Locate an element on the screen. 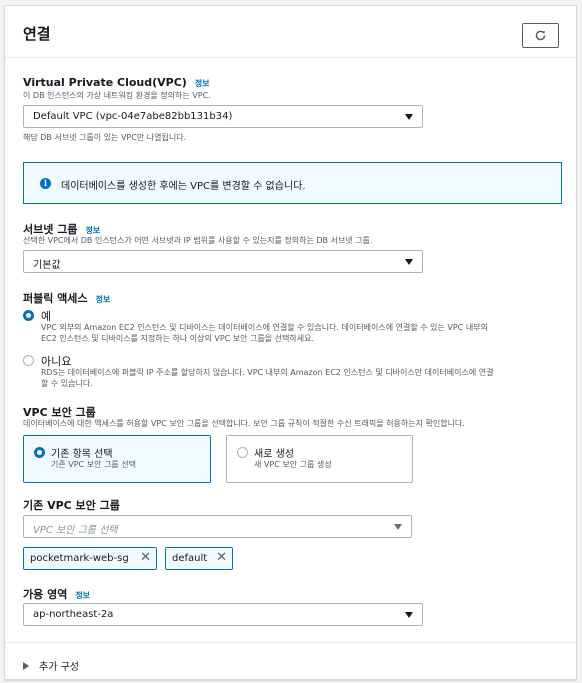  section-title: 연결 is located at coordinates (37, 34).